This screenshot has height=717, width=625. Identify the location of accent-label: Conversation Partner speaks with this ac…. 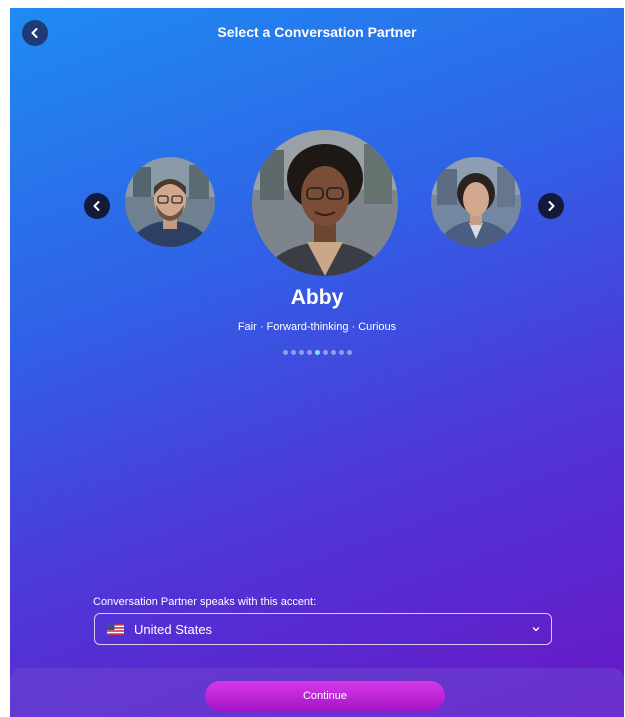
(205, 602).